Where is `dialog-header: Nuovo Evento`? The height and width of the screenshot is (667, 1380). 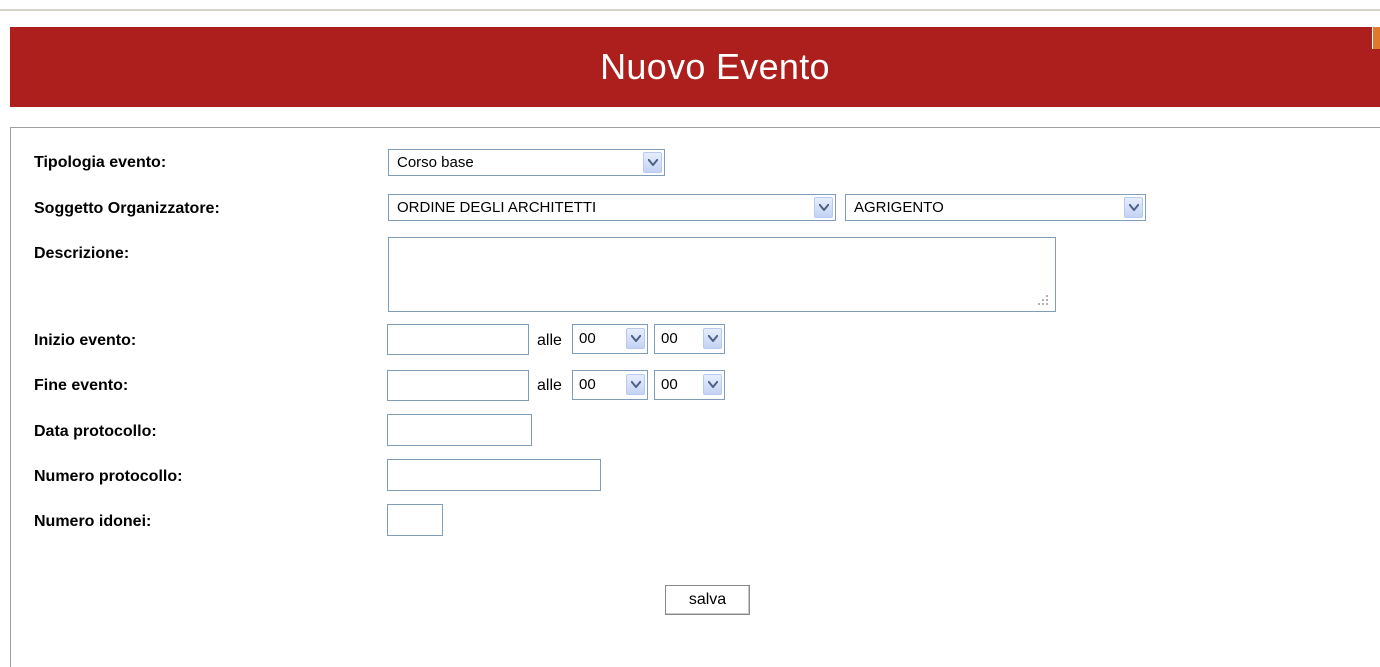 dialog-header: Nuovo Evento is located at coordinates (695, 67).